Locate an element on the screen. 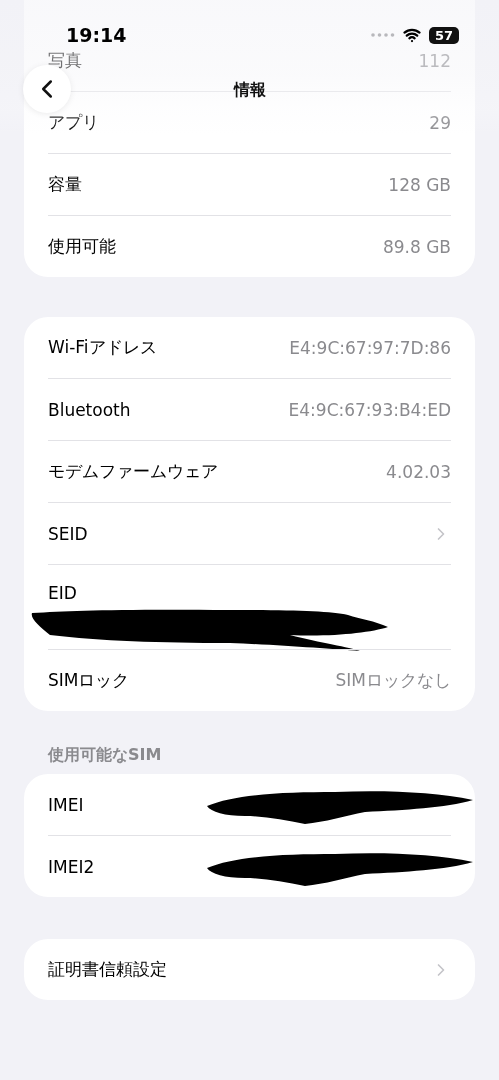  row-label: IMEI is located at coordinates (66, 804).